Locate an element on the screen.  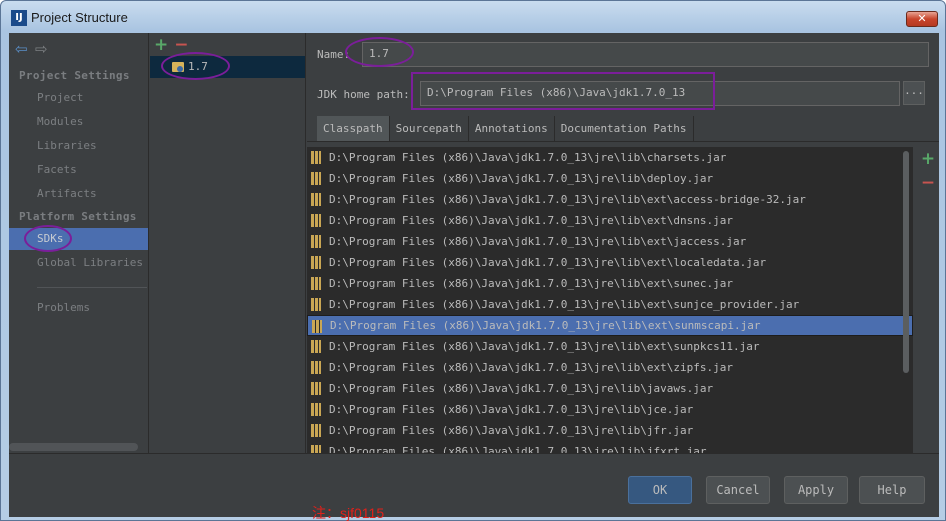
nav-arrows: ⇦ ⇨ is located at coordinates (35, 48).